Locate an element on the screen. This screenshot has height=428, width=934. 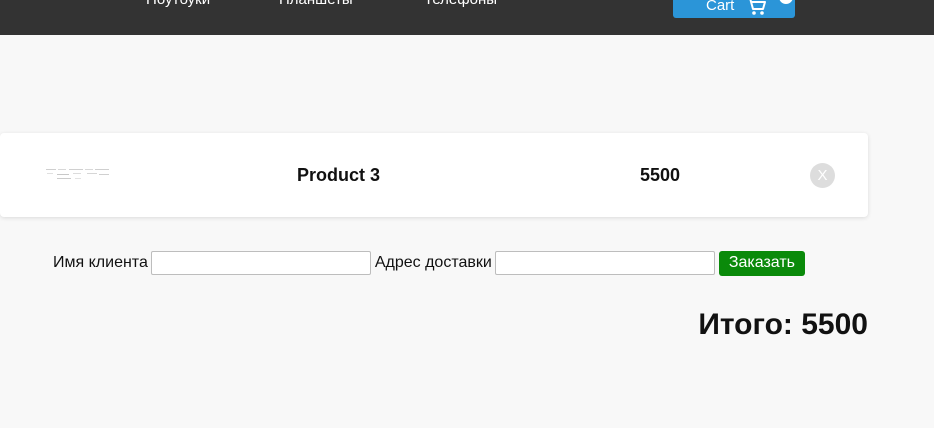
nav-link-laptops: Ноутбуки is located at coordinates (178, 4).